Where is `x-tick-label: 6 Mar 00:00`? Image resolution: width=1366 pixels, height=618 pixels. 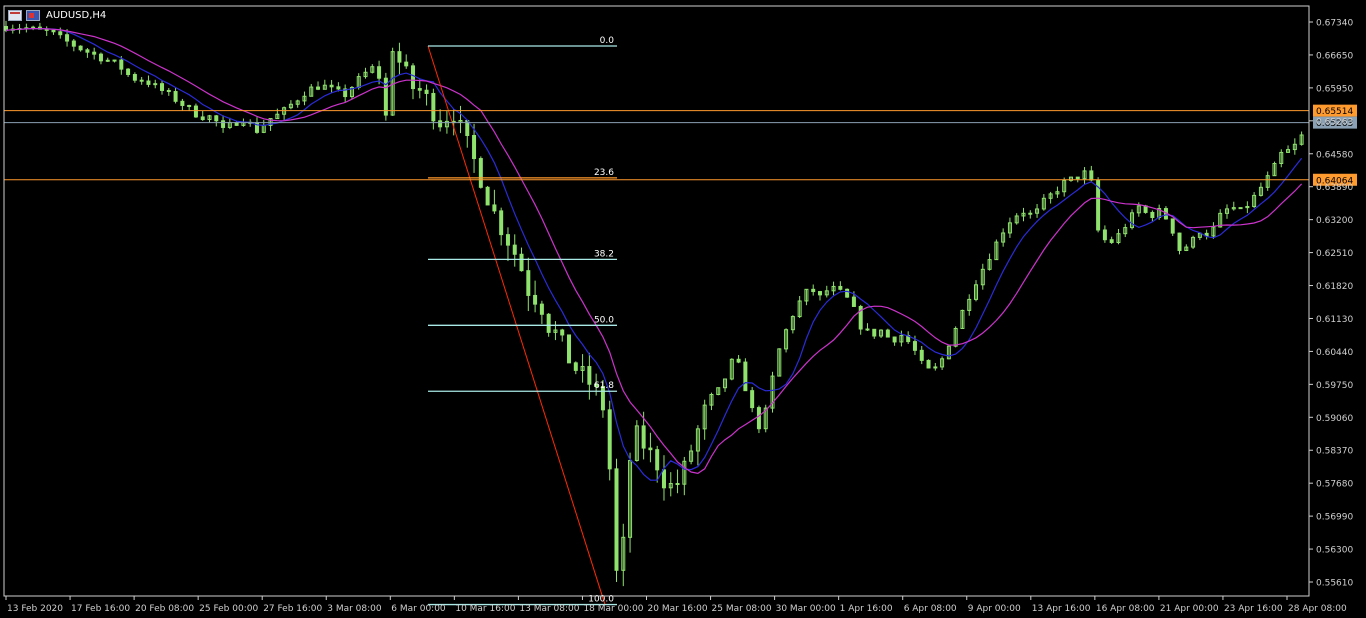
x-tick-label: 6 Mar 00:00 is located at coordinates (418, 609).